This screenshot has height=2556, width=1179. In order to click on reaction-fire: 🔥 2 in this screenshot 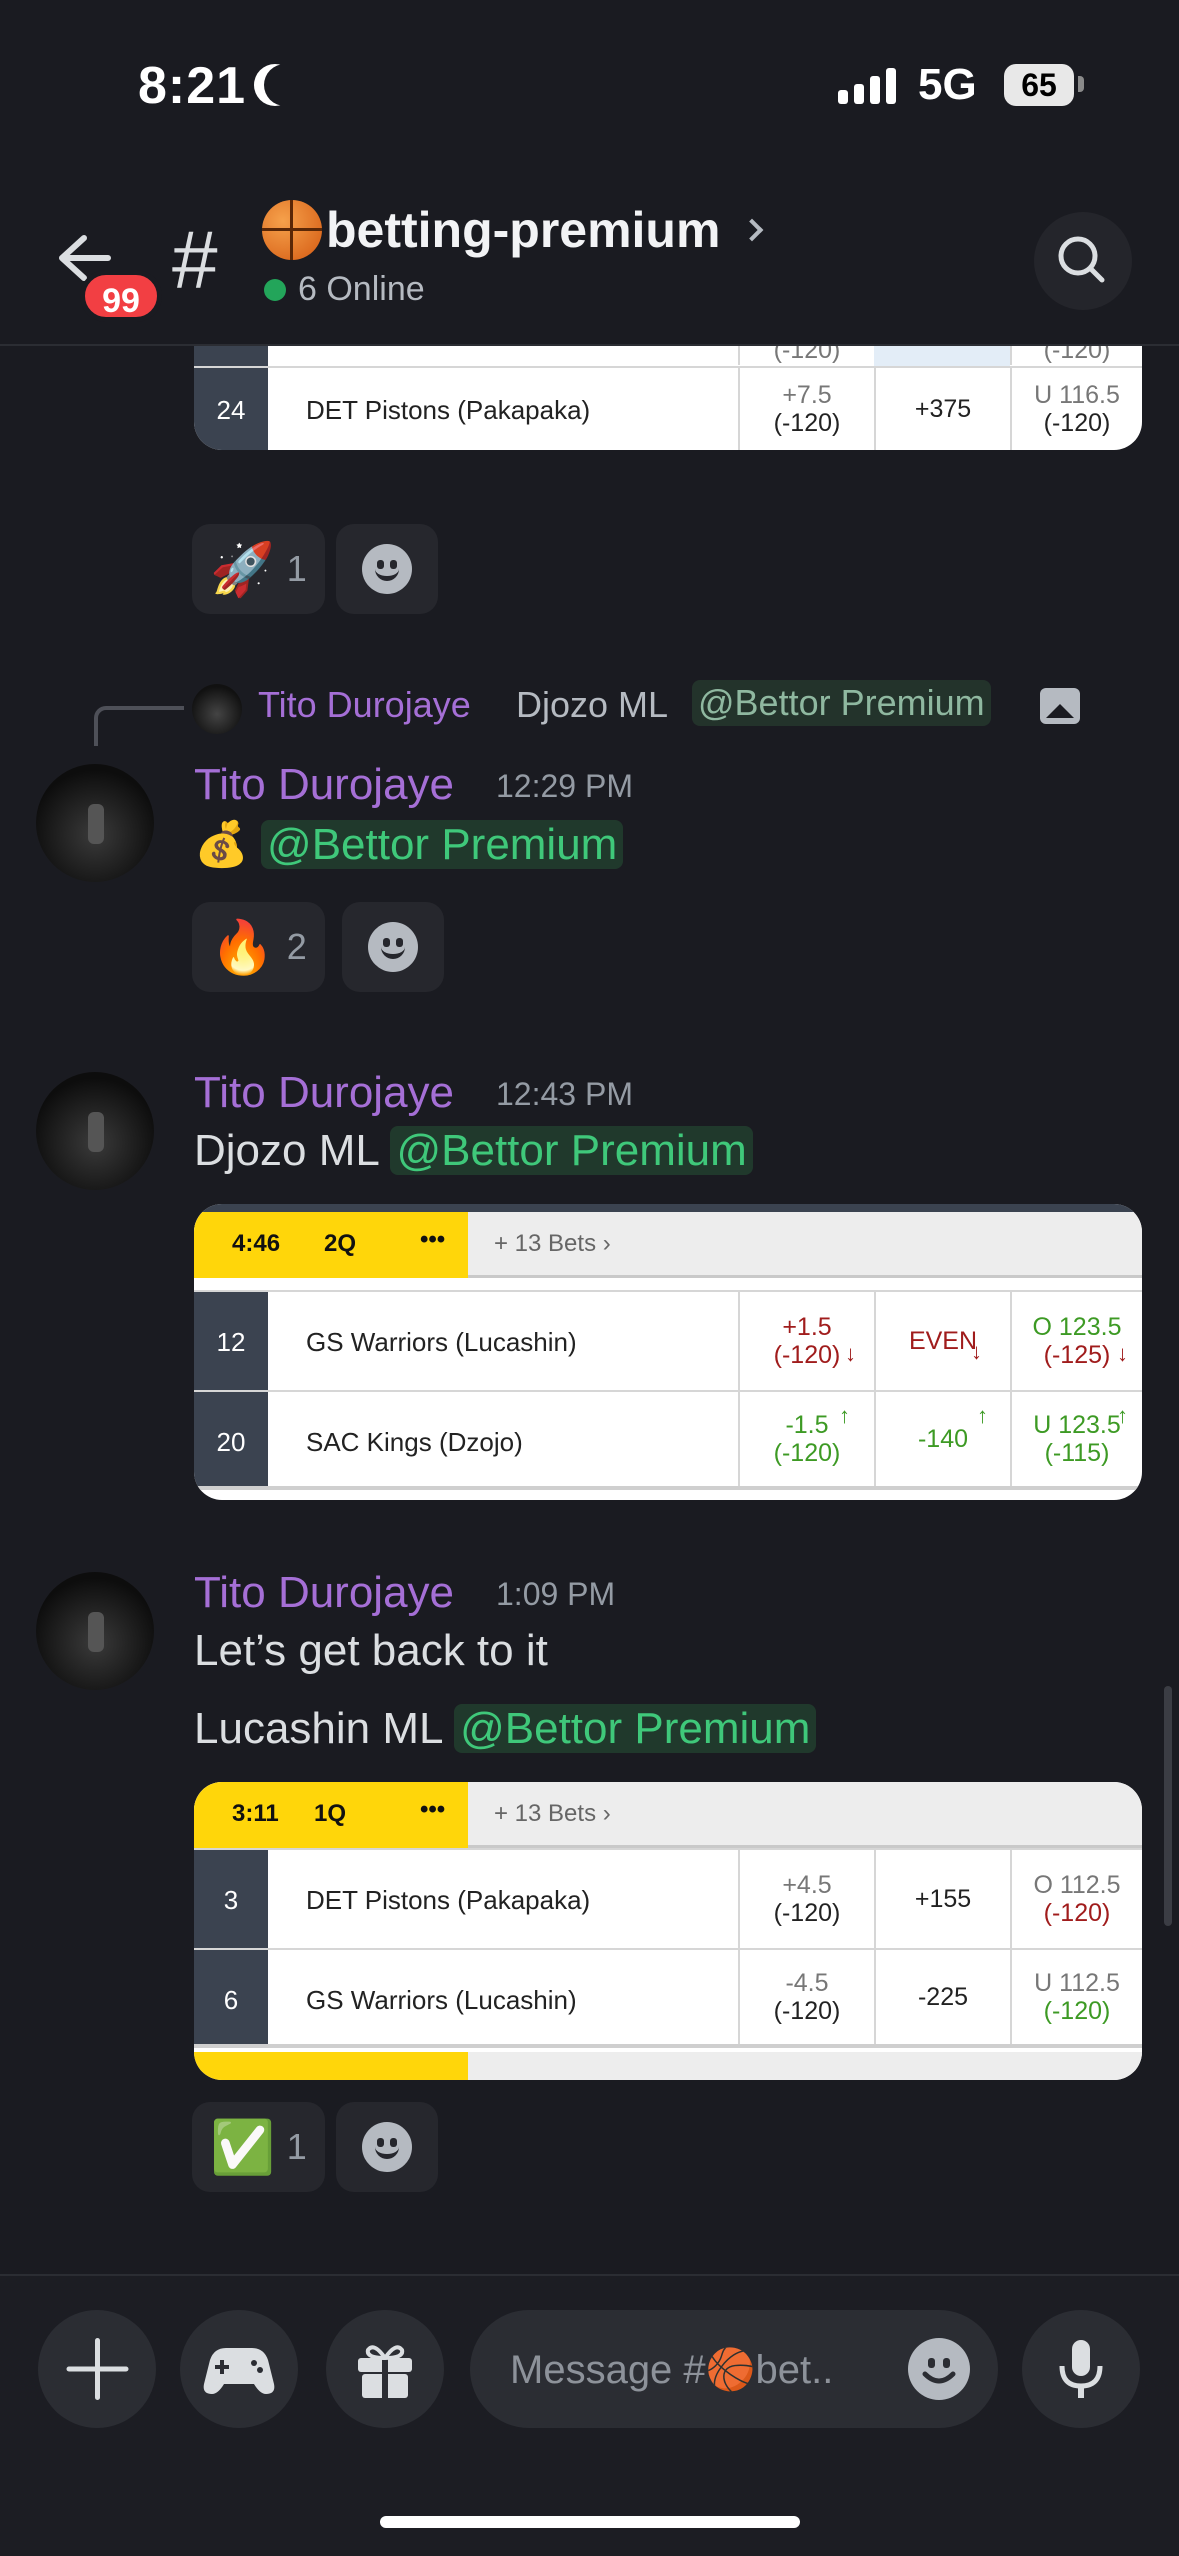, I will do `click(258, 947)`.